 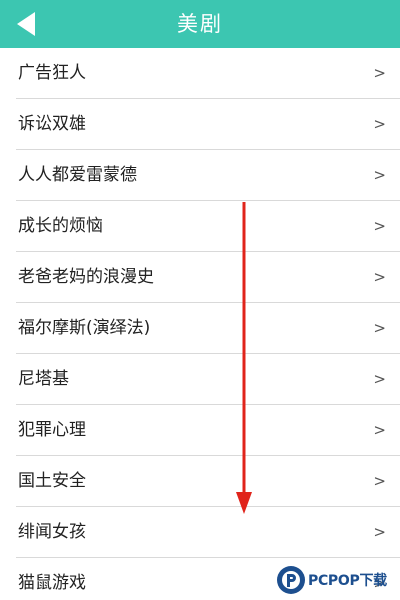 What do you see at coordinates (208, 532) in the screenshot?
I see `list-item: 绯闻女孩 >` at bounding box center [208, 532].